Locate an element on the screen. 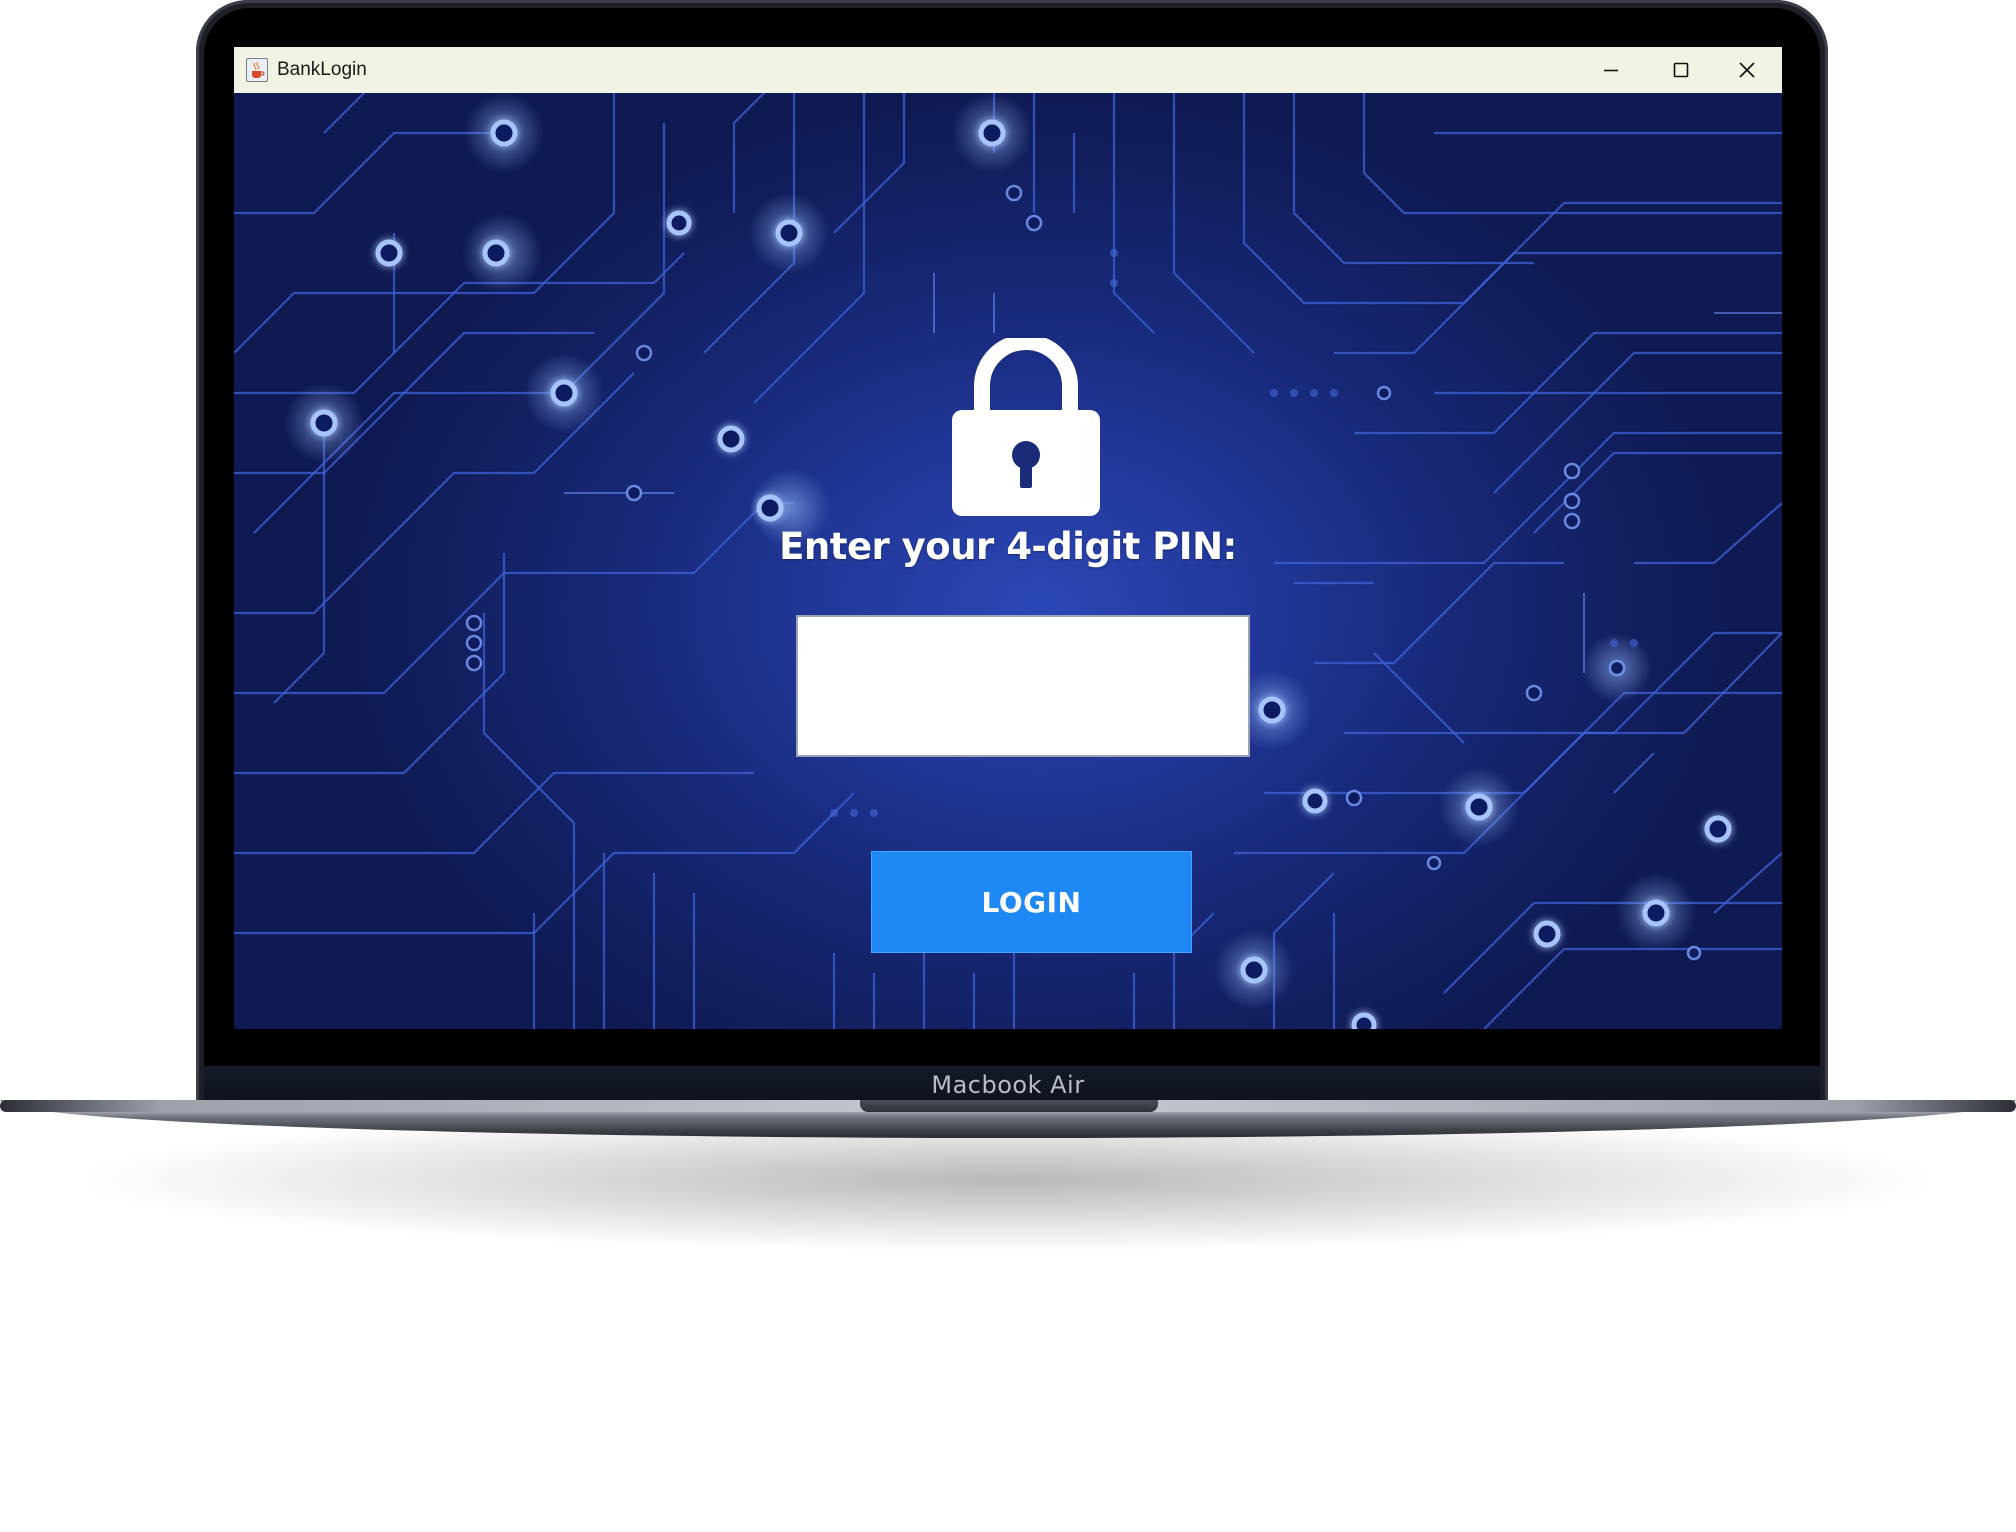 The height and width of the screenshot is (1532, 2016). title-bar: BankLogin is located at coordinates (1008, 70).